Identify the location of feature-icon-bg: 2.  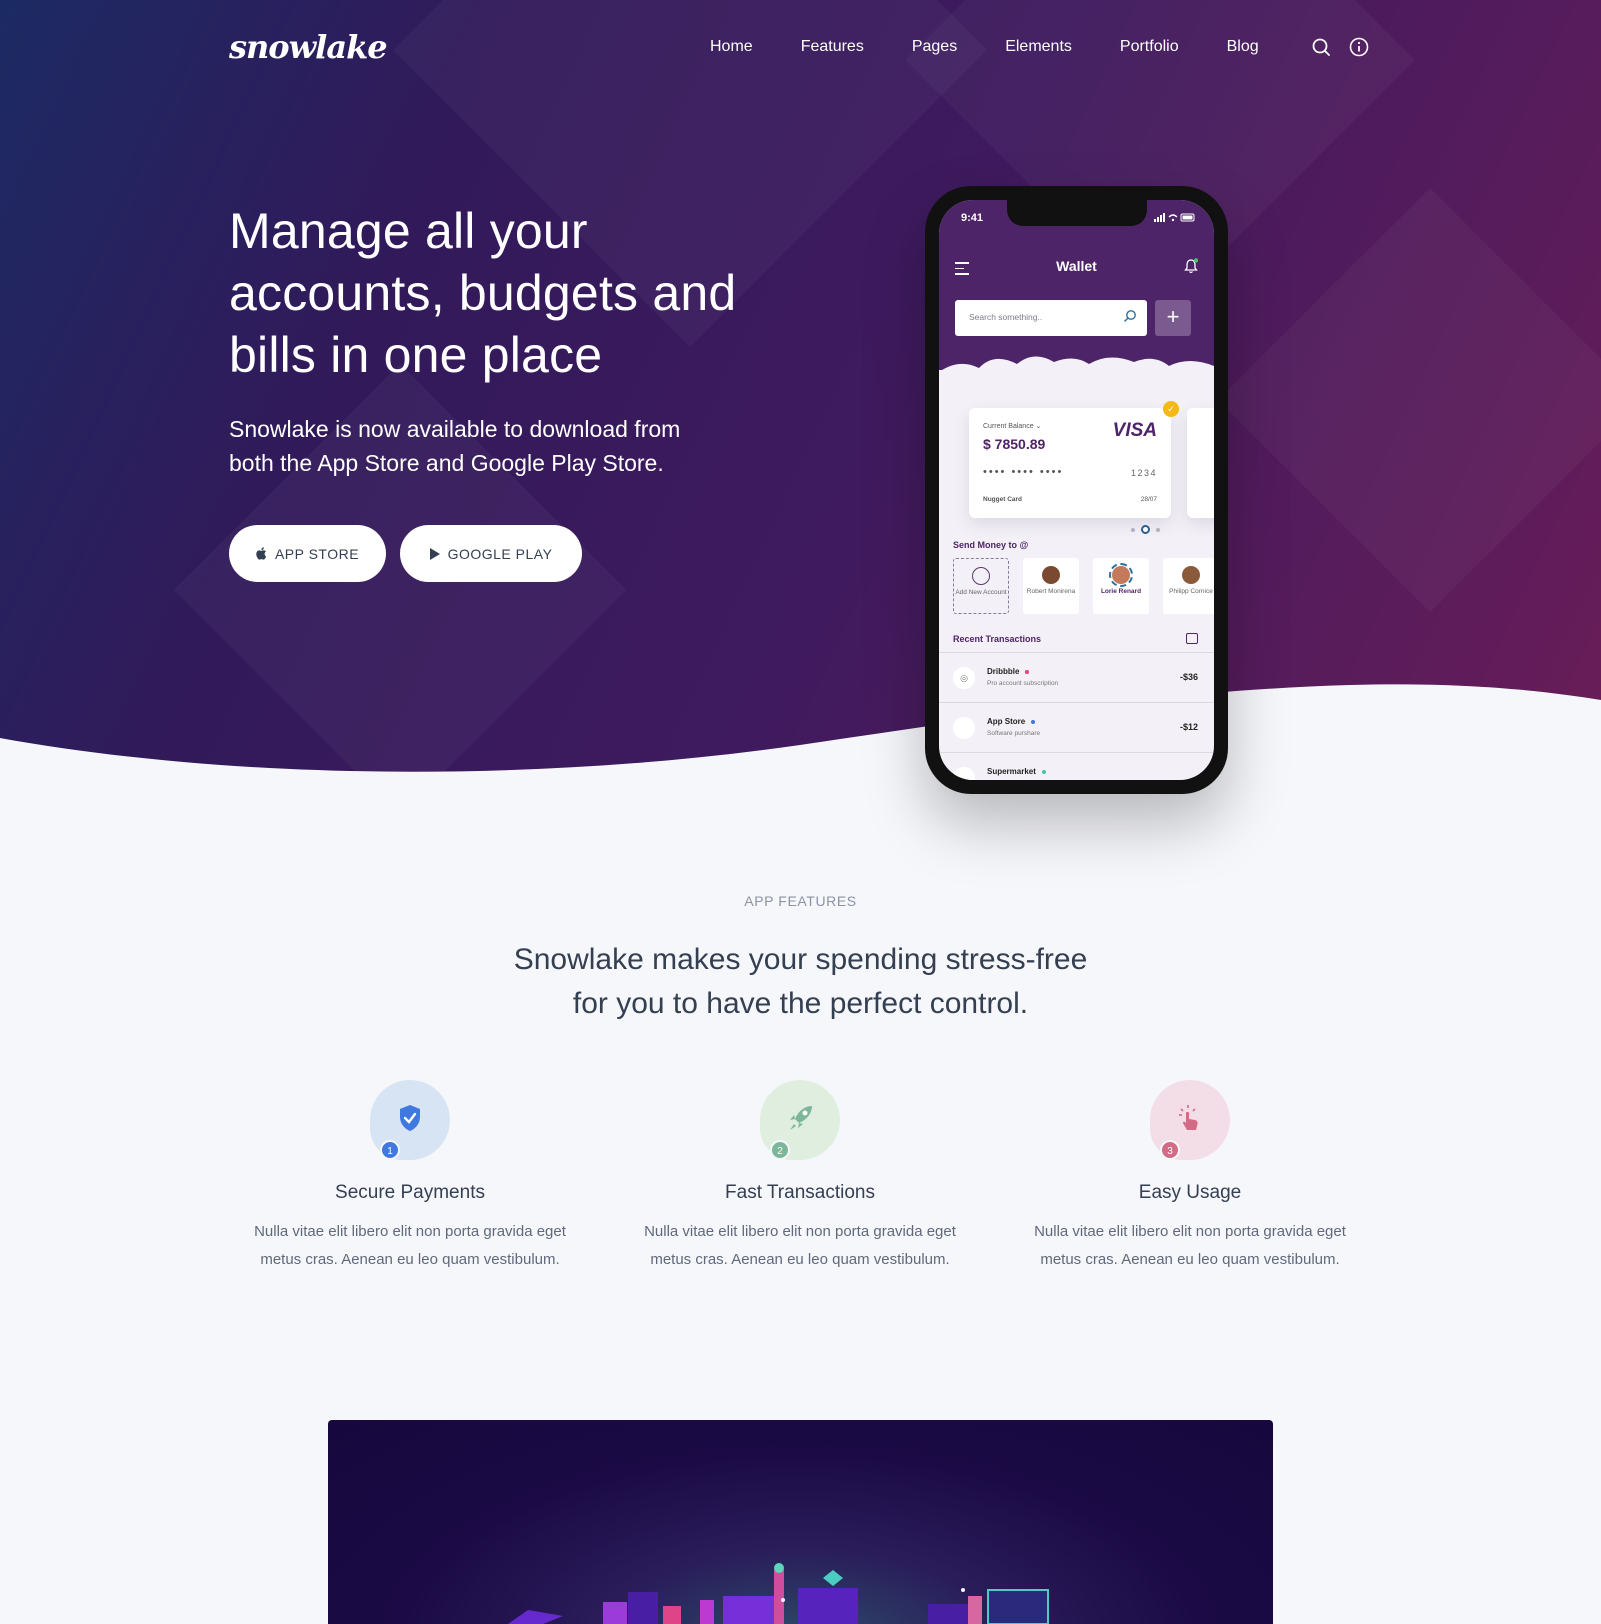
(800, 1120).